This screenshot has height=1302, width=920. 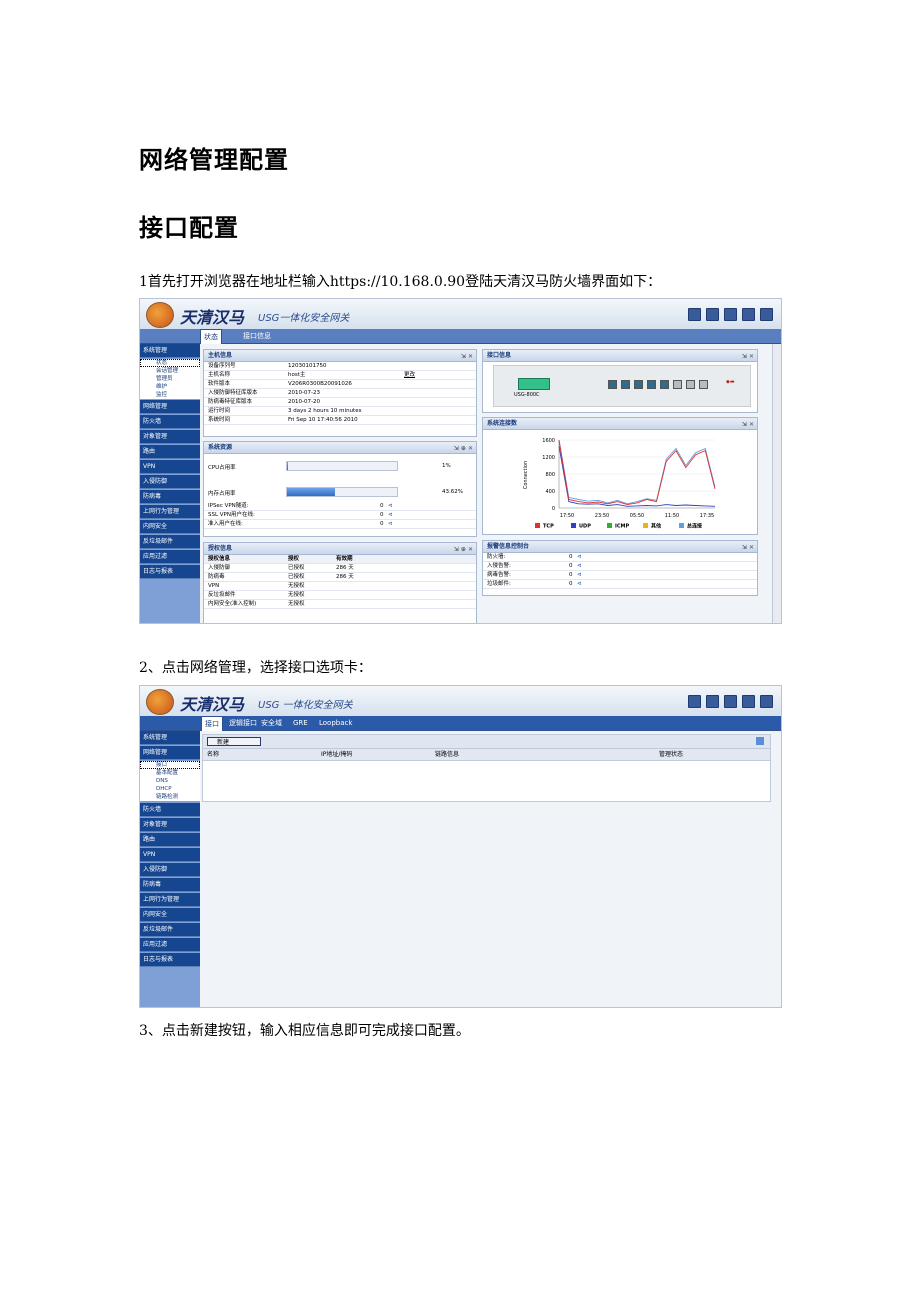 I want to click on panel-title: 授权信息 ⇲ ⊕ ✕, so click(x=340, y=549).